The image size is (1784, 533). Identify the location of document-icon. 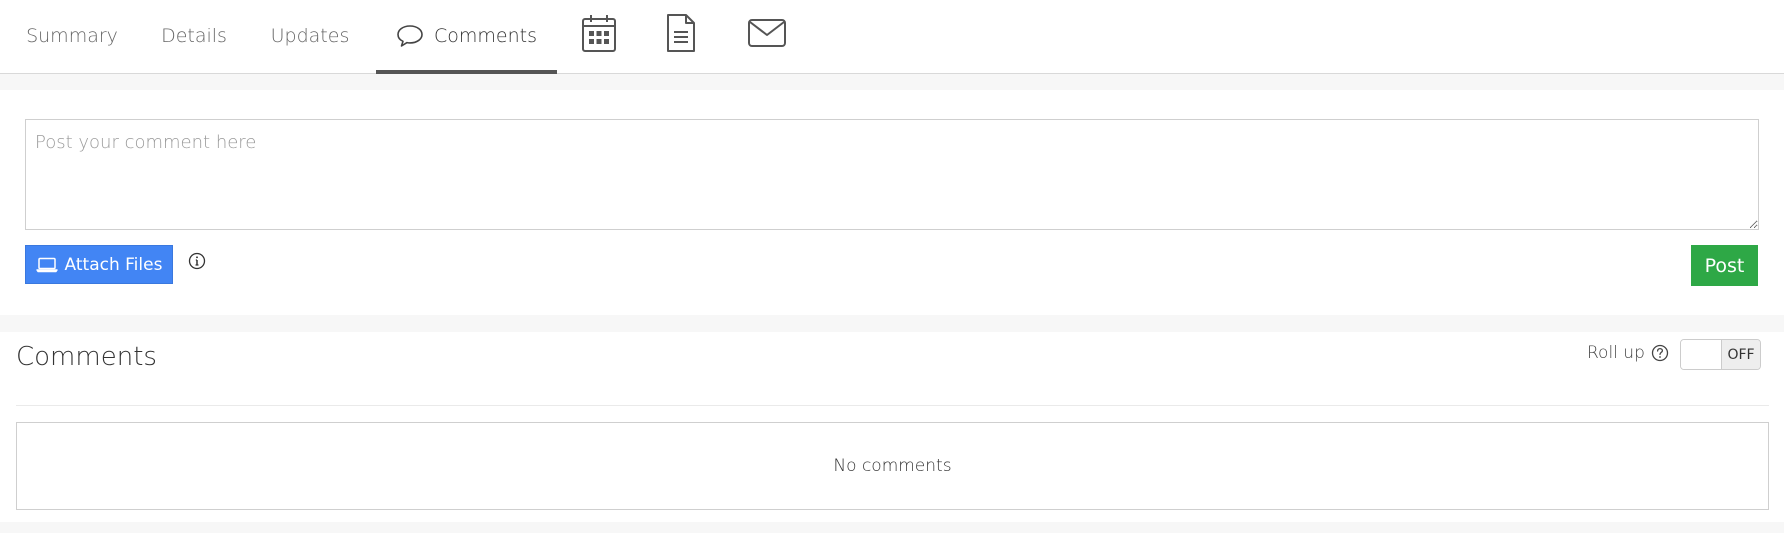
(681, 33).